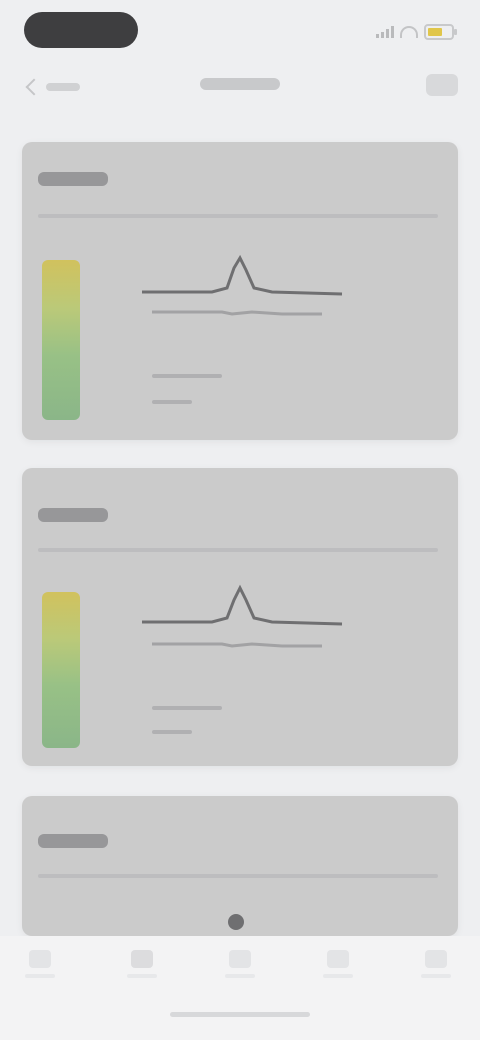  I want to click on status-bar, so click(240, 30).